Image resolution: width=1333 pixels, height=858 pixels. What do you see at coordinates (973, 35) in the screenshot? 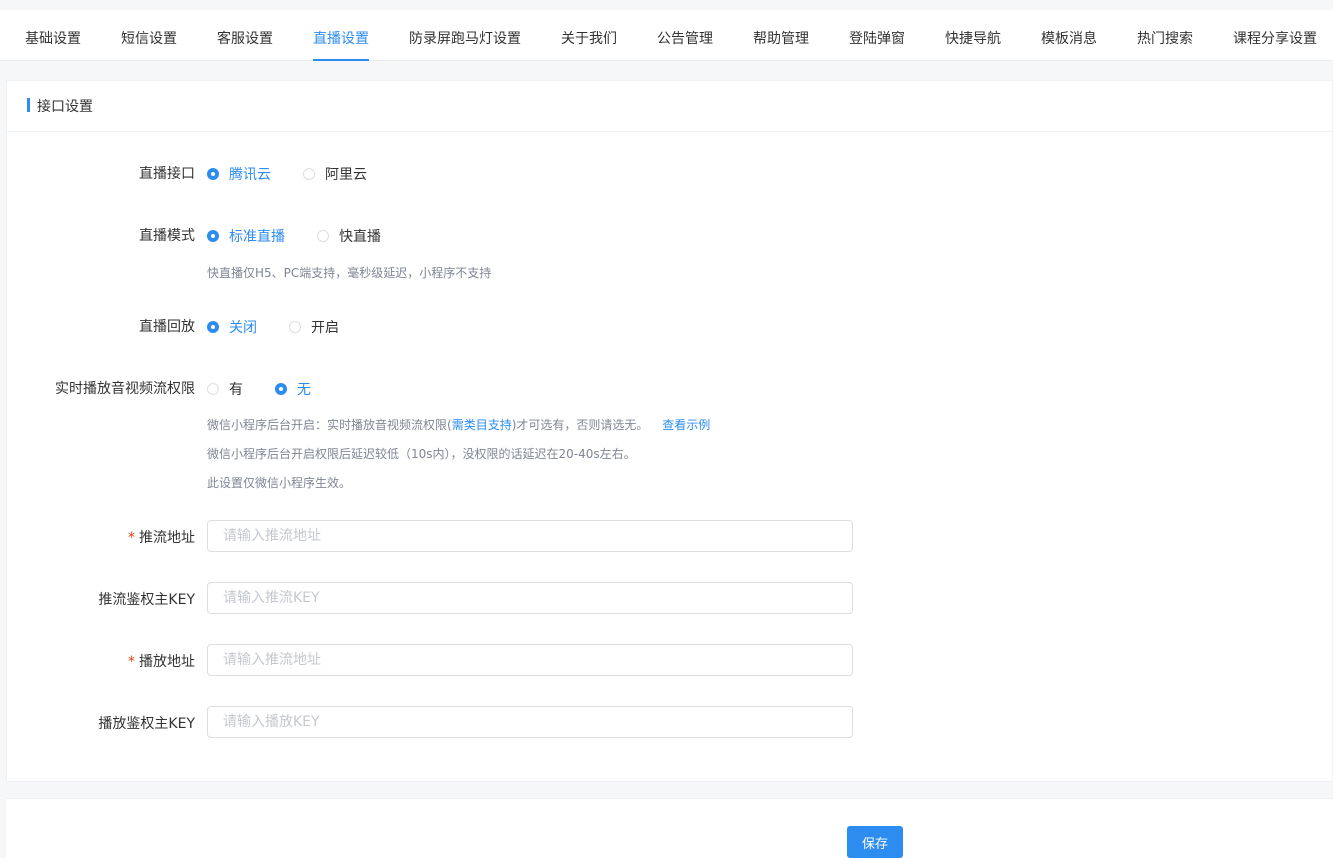
I see `tab-quick-nav: 快捷导航` at bounding box center [973, 35].